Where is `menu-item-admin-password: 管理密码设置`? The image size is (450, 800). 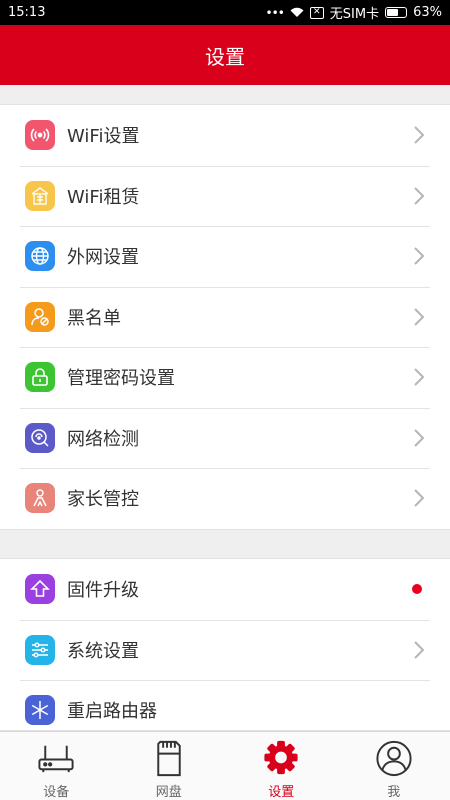 menu-item-admin-password: 管理密码设置 is located at coordinates (225, 377).